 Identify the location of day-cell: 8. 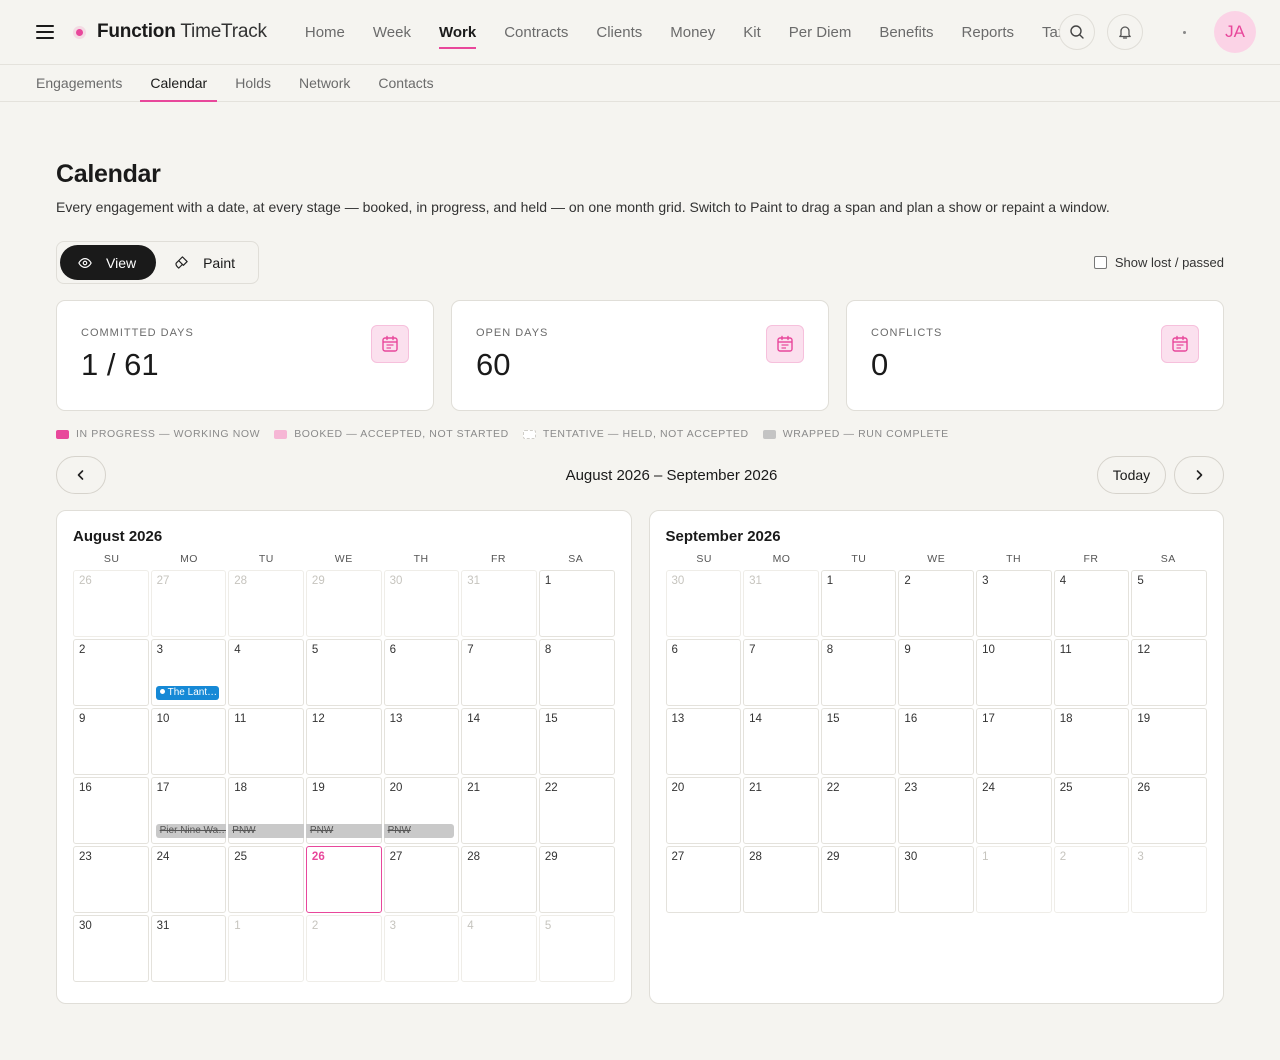
(576, 672).